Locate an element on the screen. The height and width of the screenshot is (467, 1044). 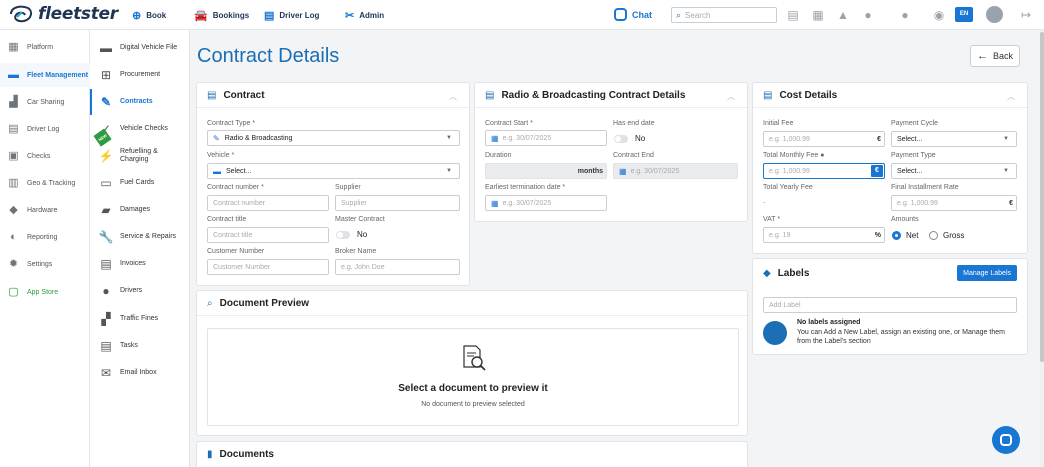
warning-icon: ▲ is located at coordinates (843, 15).